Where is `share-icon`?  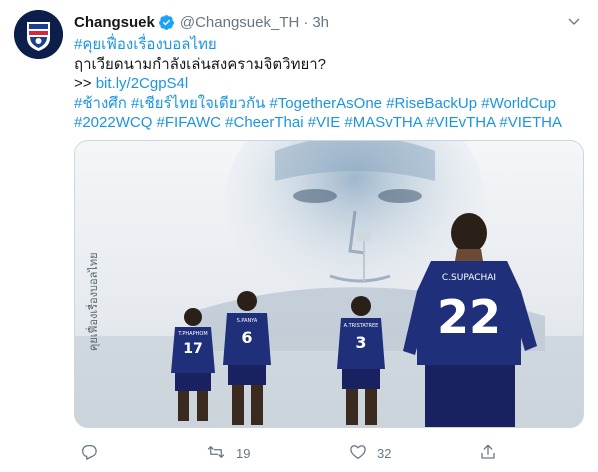
share-icon is located at coordinates (488, 453).